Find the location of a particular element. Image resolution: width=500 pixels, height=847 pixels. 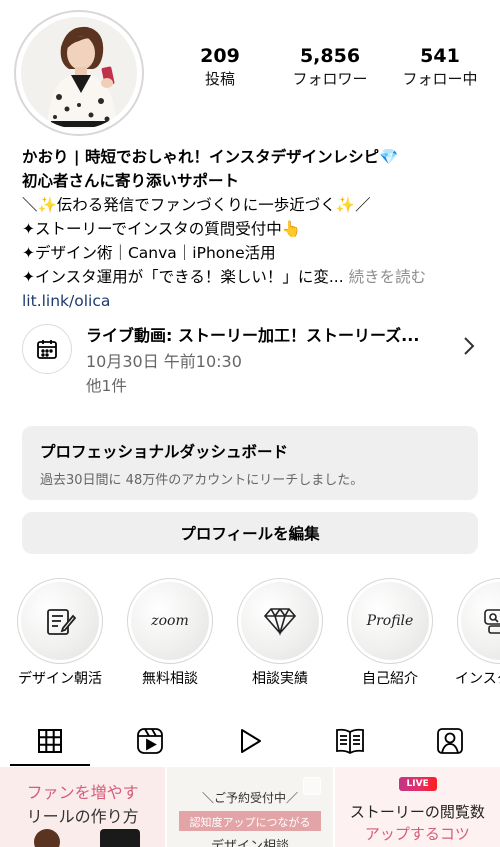

followers-count: 5,856 フォロワー is located at coordinates (330, 67).